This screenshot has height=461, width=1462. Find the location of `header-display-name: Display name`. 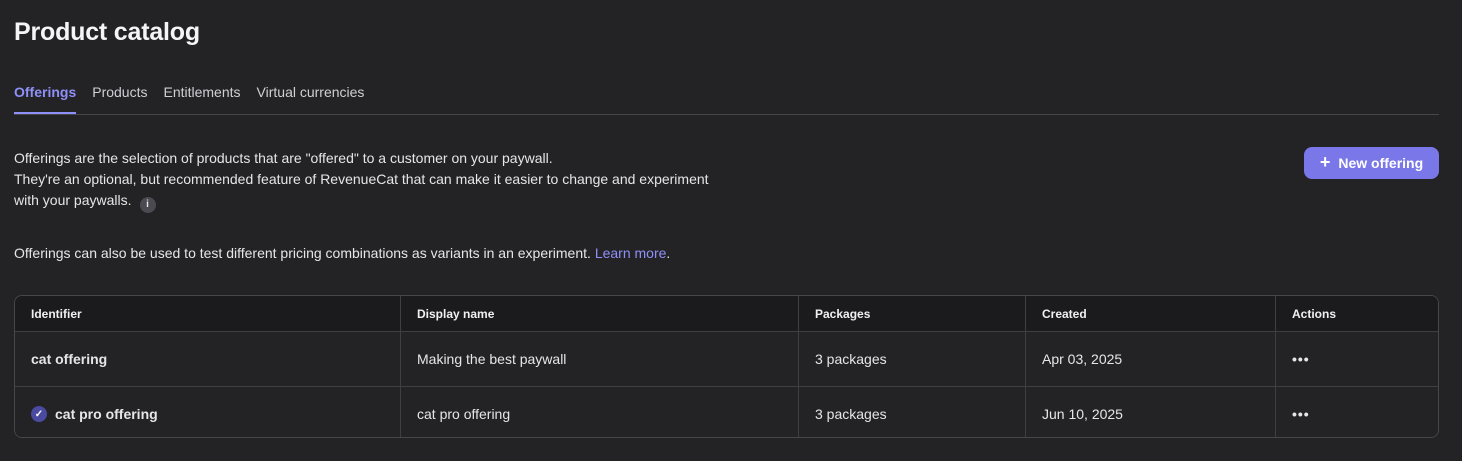

header-display-name: Display name is located at coordinates (600, 313).